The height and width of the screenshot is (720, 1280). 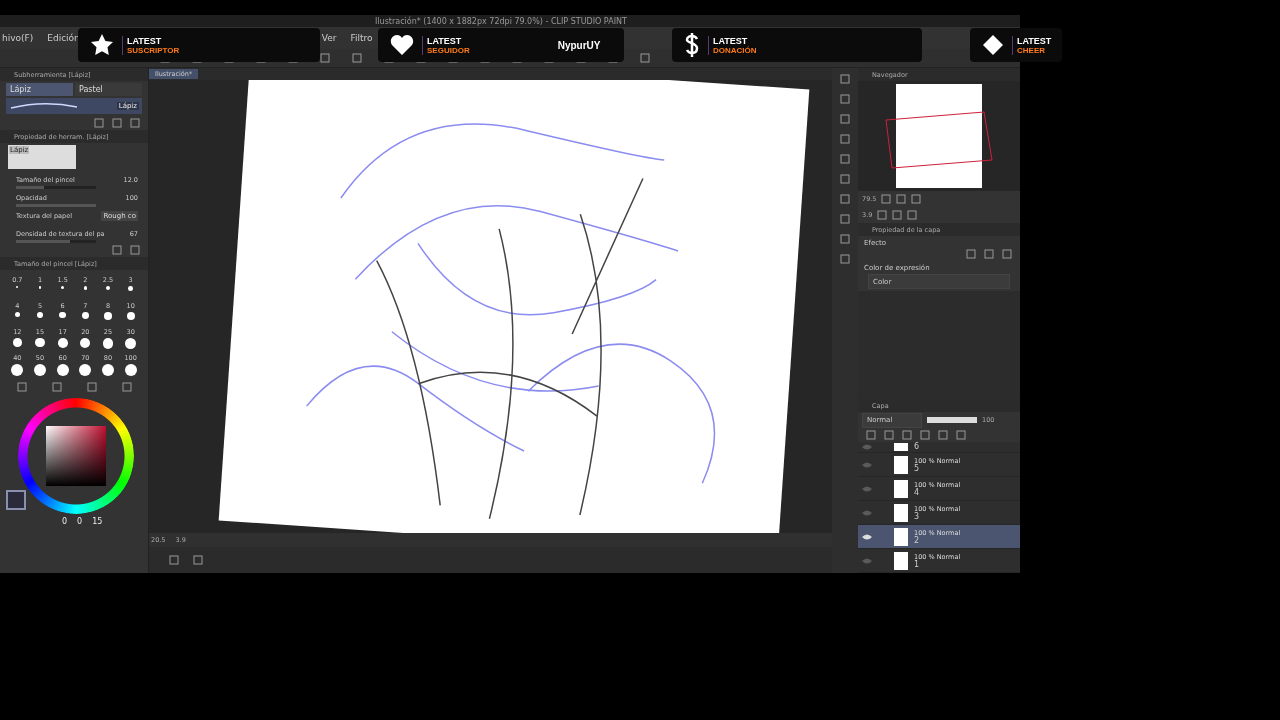 I want to click on dollar-icon, so click(x=692, y=45).